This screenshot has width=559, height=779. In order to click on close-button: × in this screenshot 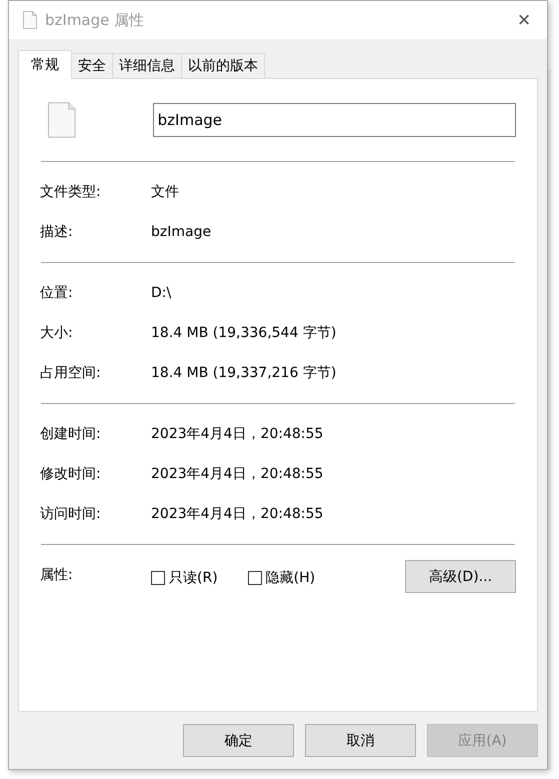, I will do `click(524, 20)`.